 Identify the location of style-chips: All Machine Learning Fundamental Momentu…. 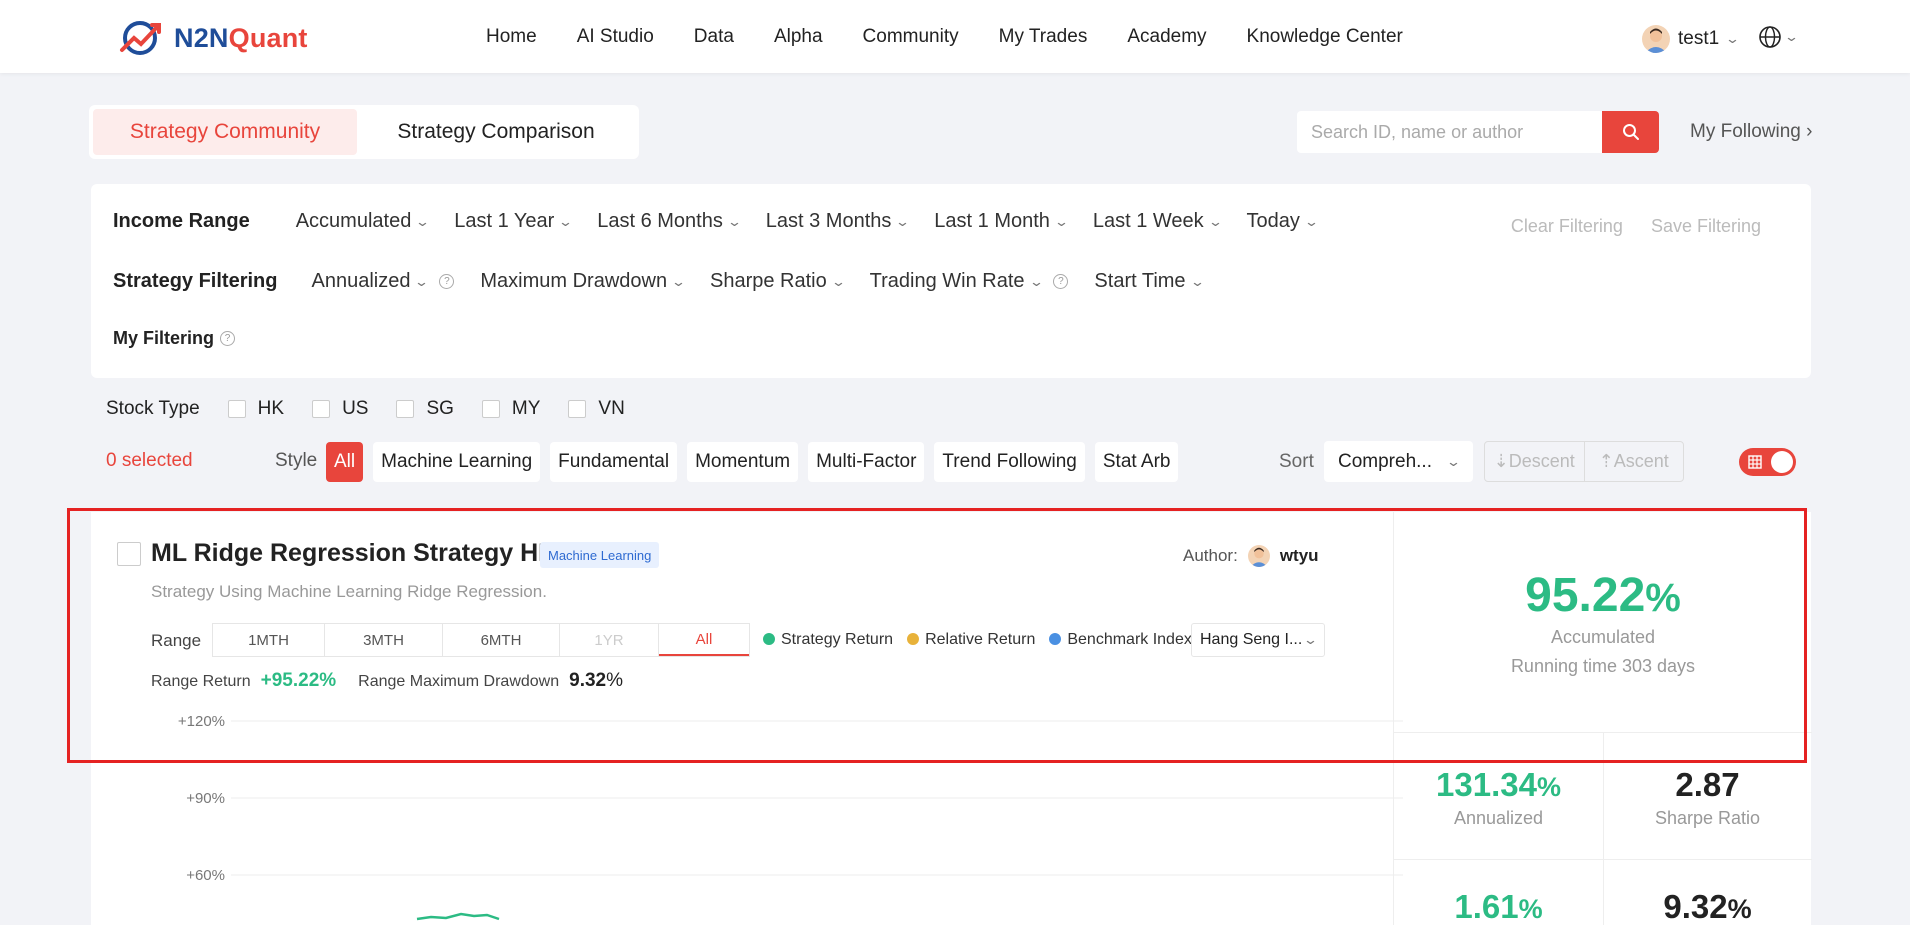
(752, 462).